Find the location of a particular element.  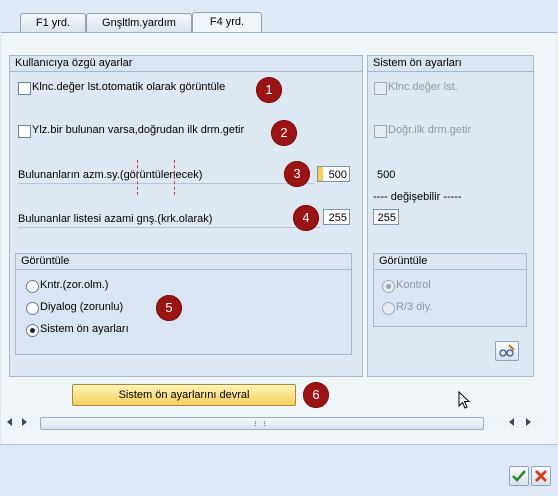

display-dialog-label: Diyalog (zorunlu) is located at coordinates (82, 307).